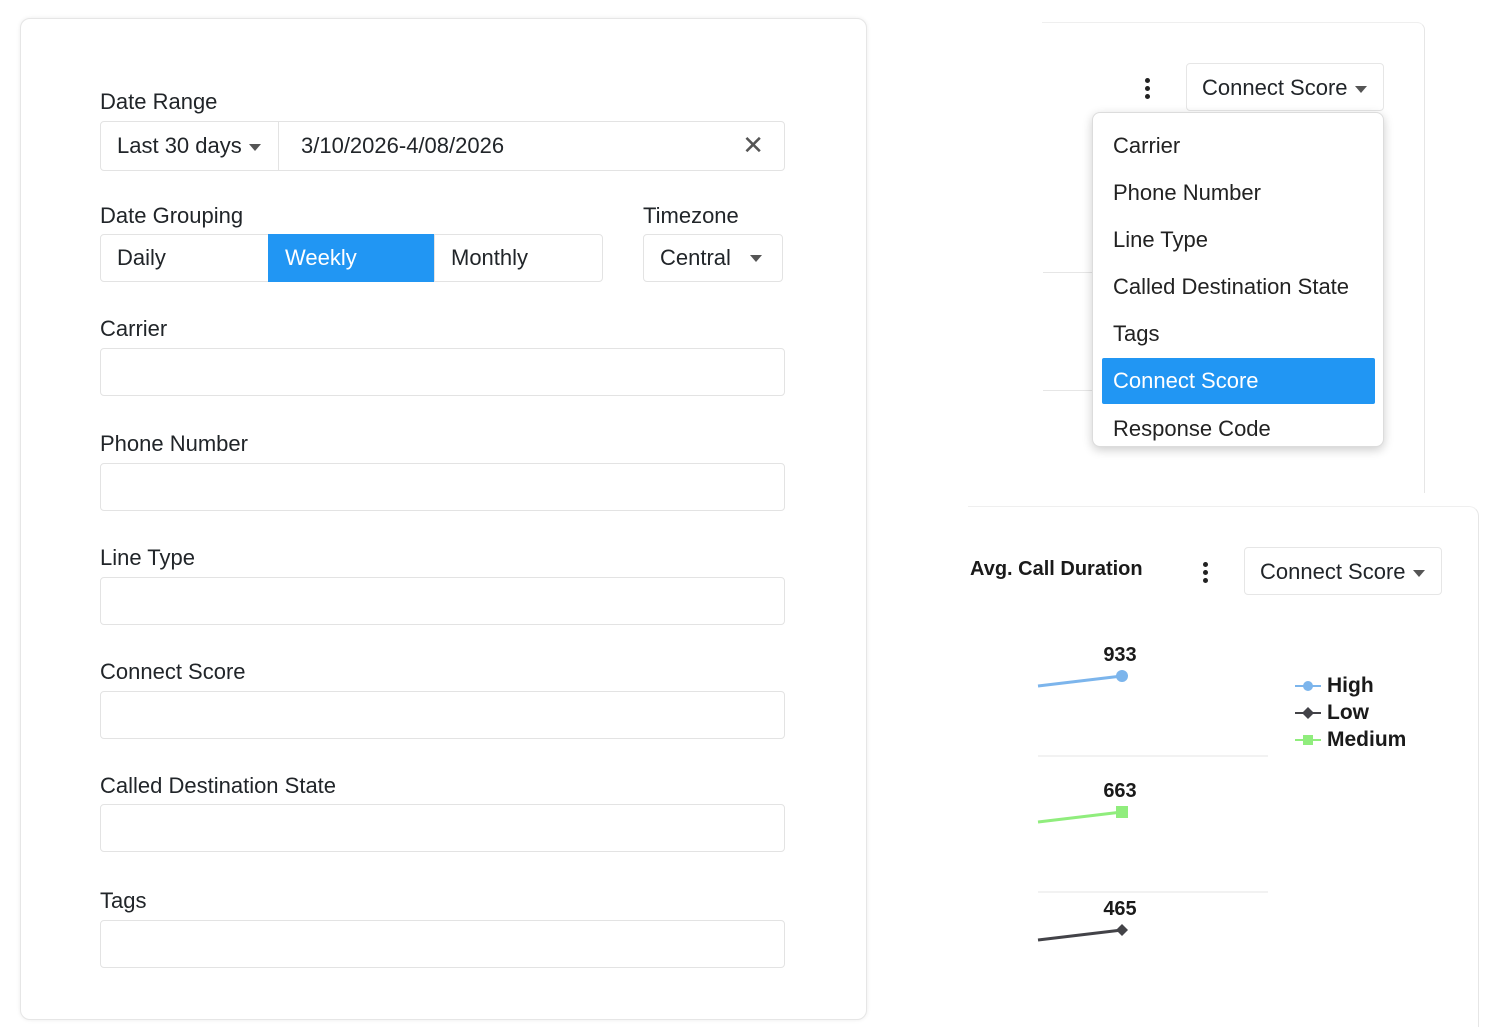 Image resolution: width=1500 pixels, height=1027 pixels. I want to click on menu-item-line-type: Line Type, so click(1238, 240).